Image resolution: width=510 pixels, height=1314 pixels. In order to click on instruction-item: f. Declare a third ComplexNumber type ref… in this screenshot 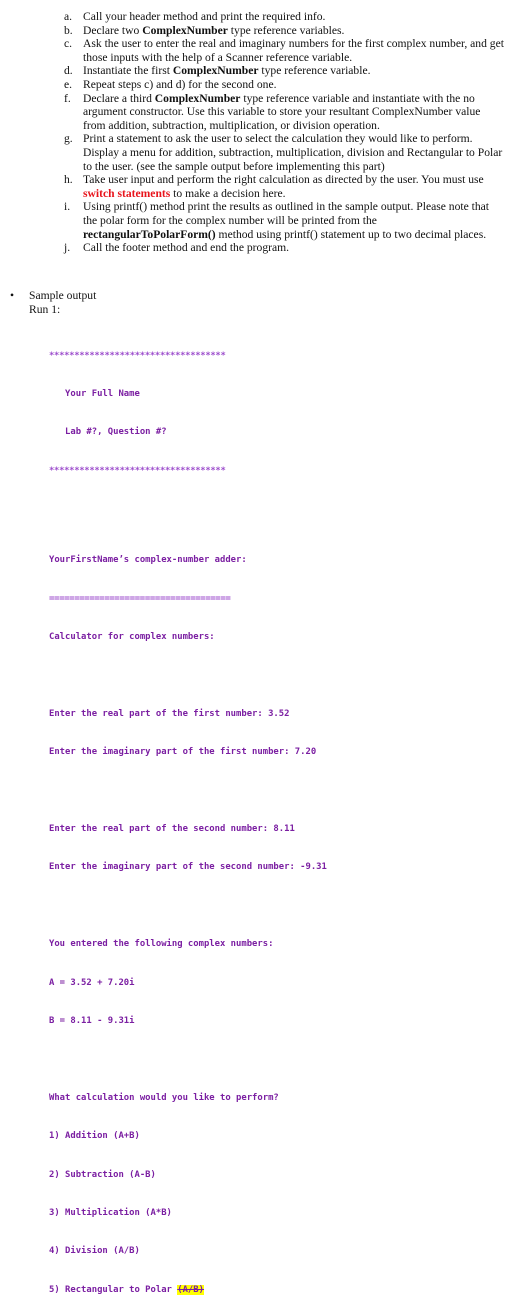, I will do `click(284, 112)`.